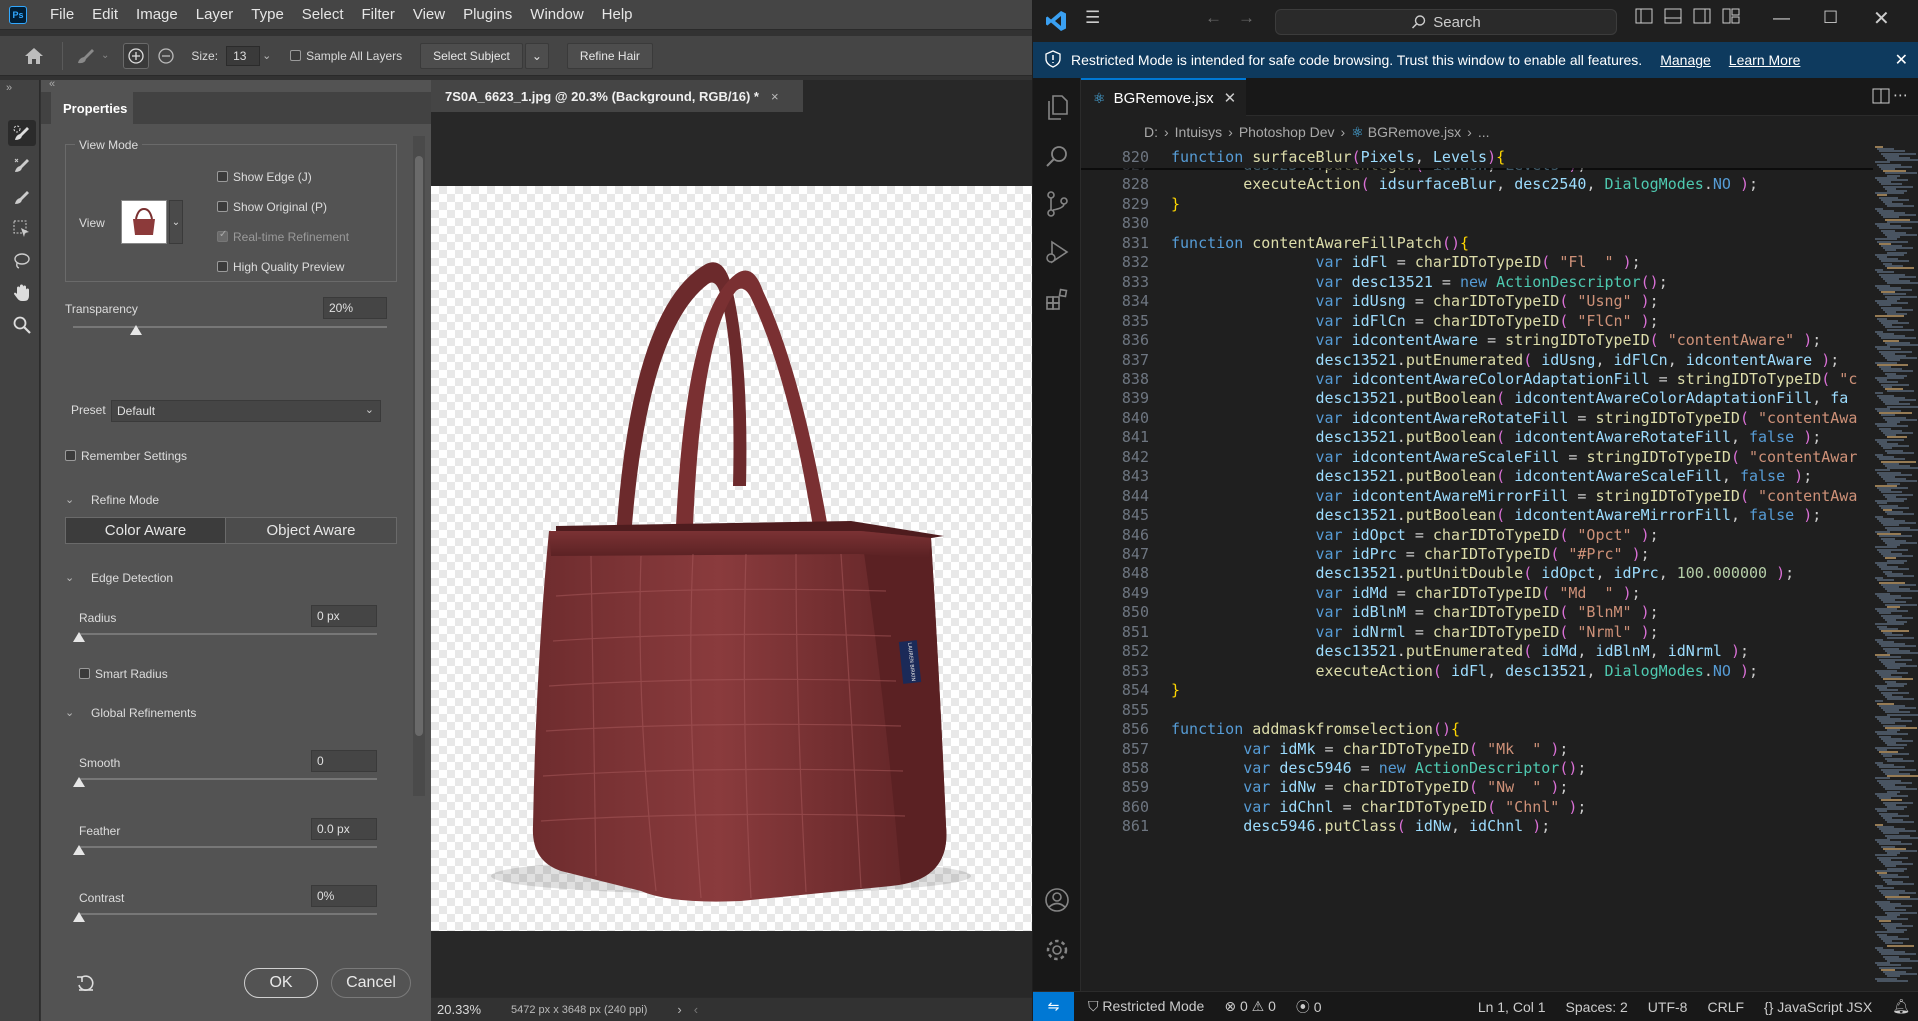 The image size is (1918, 1021). What do you see at coordinates (1900, 95) in the screenshot?
I see `more-actions-icon: ⋯` at bounding box center [1900, 95].